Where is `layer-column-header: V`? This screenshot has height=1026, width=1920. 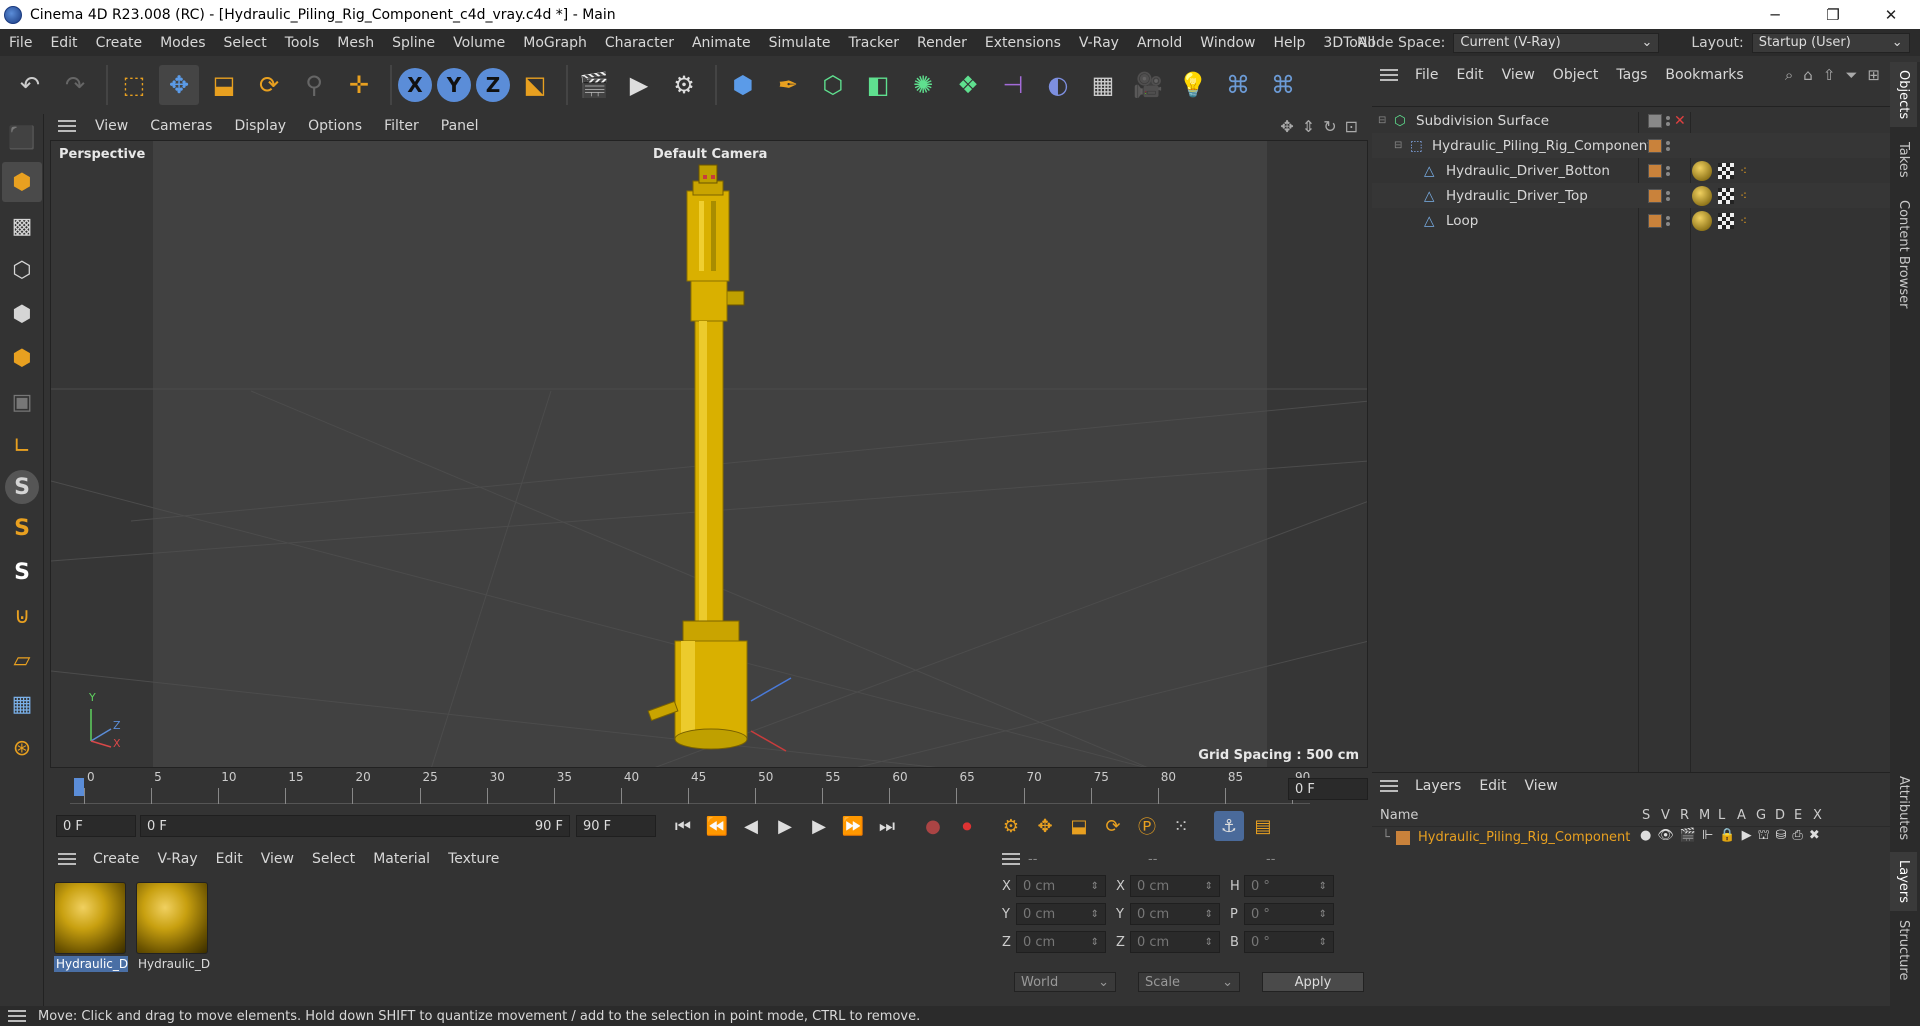
layer-column-header: V is located at coordinates (1665, 815).